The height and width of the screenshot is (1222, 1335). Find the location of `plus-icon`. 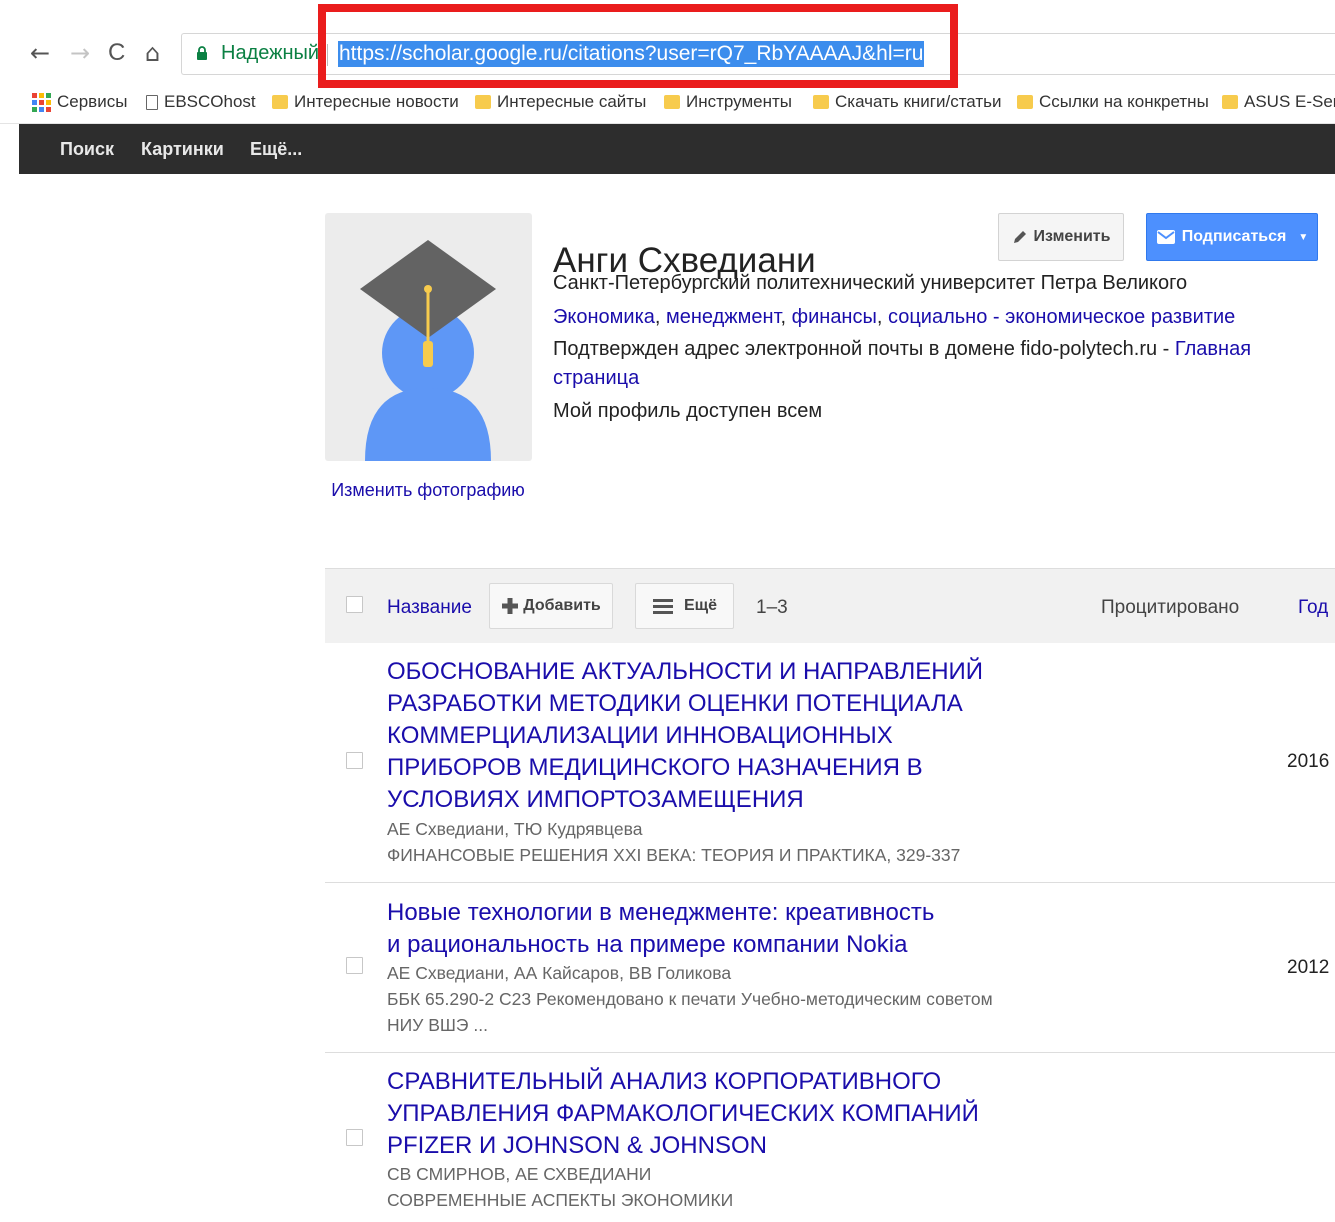

plus-icon is located at coordinates (510, 606).